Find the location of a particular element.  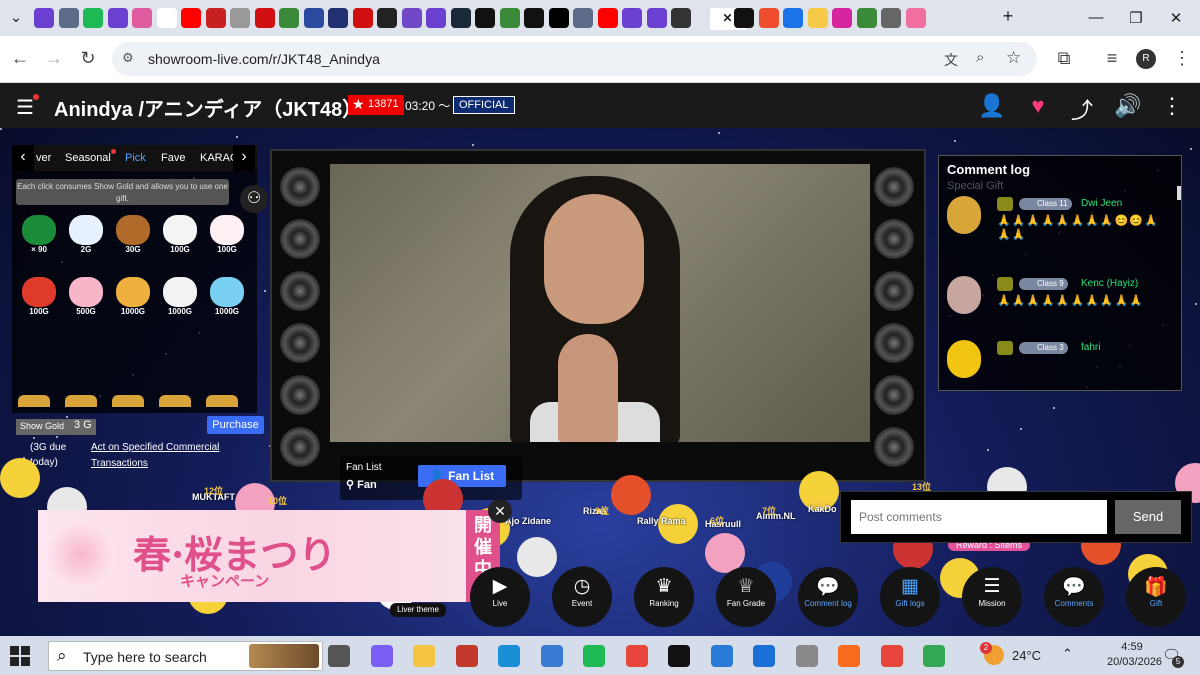

taskbar-chrome3-icon is located at coordinates (934, 656).